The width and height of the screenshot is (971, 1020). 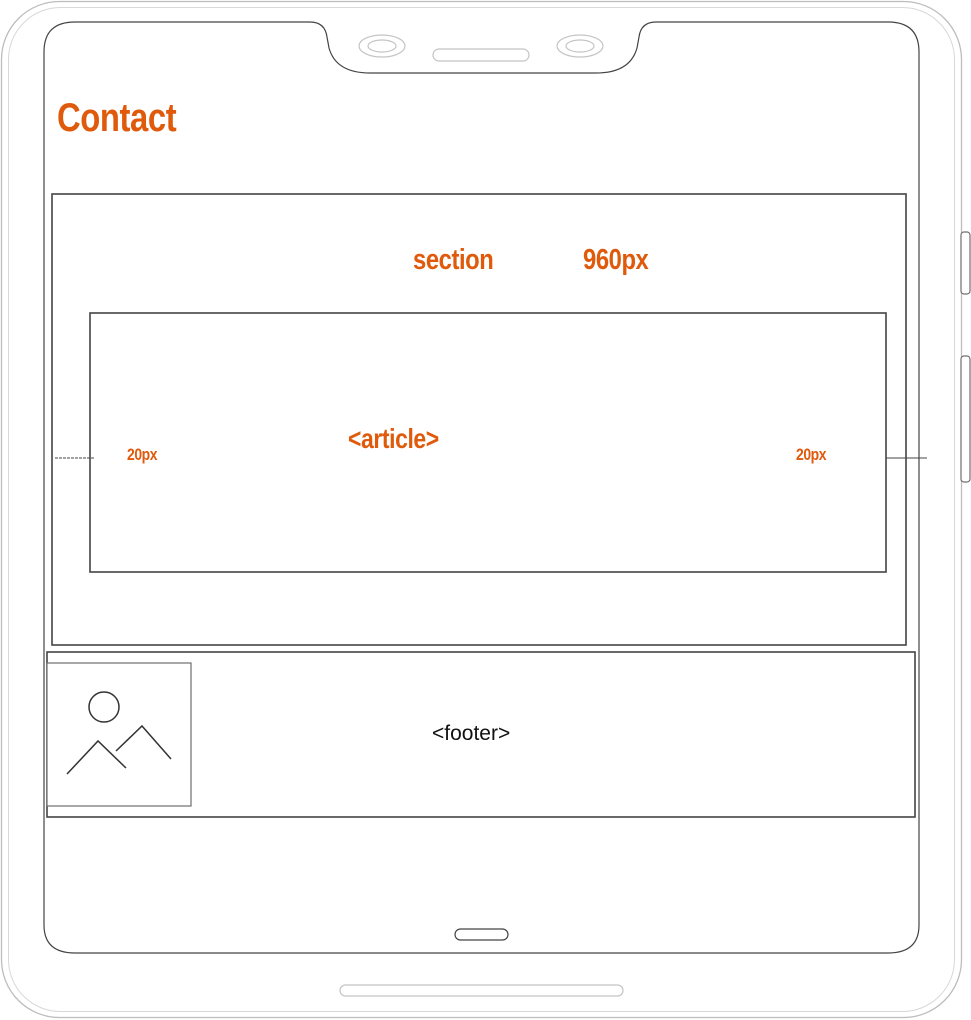 I want to click on margin-left-label: 20px, so click(x=142, y=454).